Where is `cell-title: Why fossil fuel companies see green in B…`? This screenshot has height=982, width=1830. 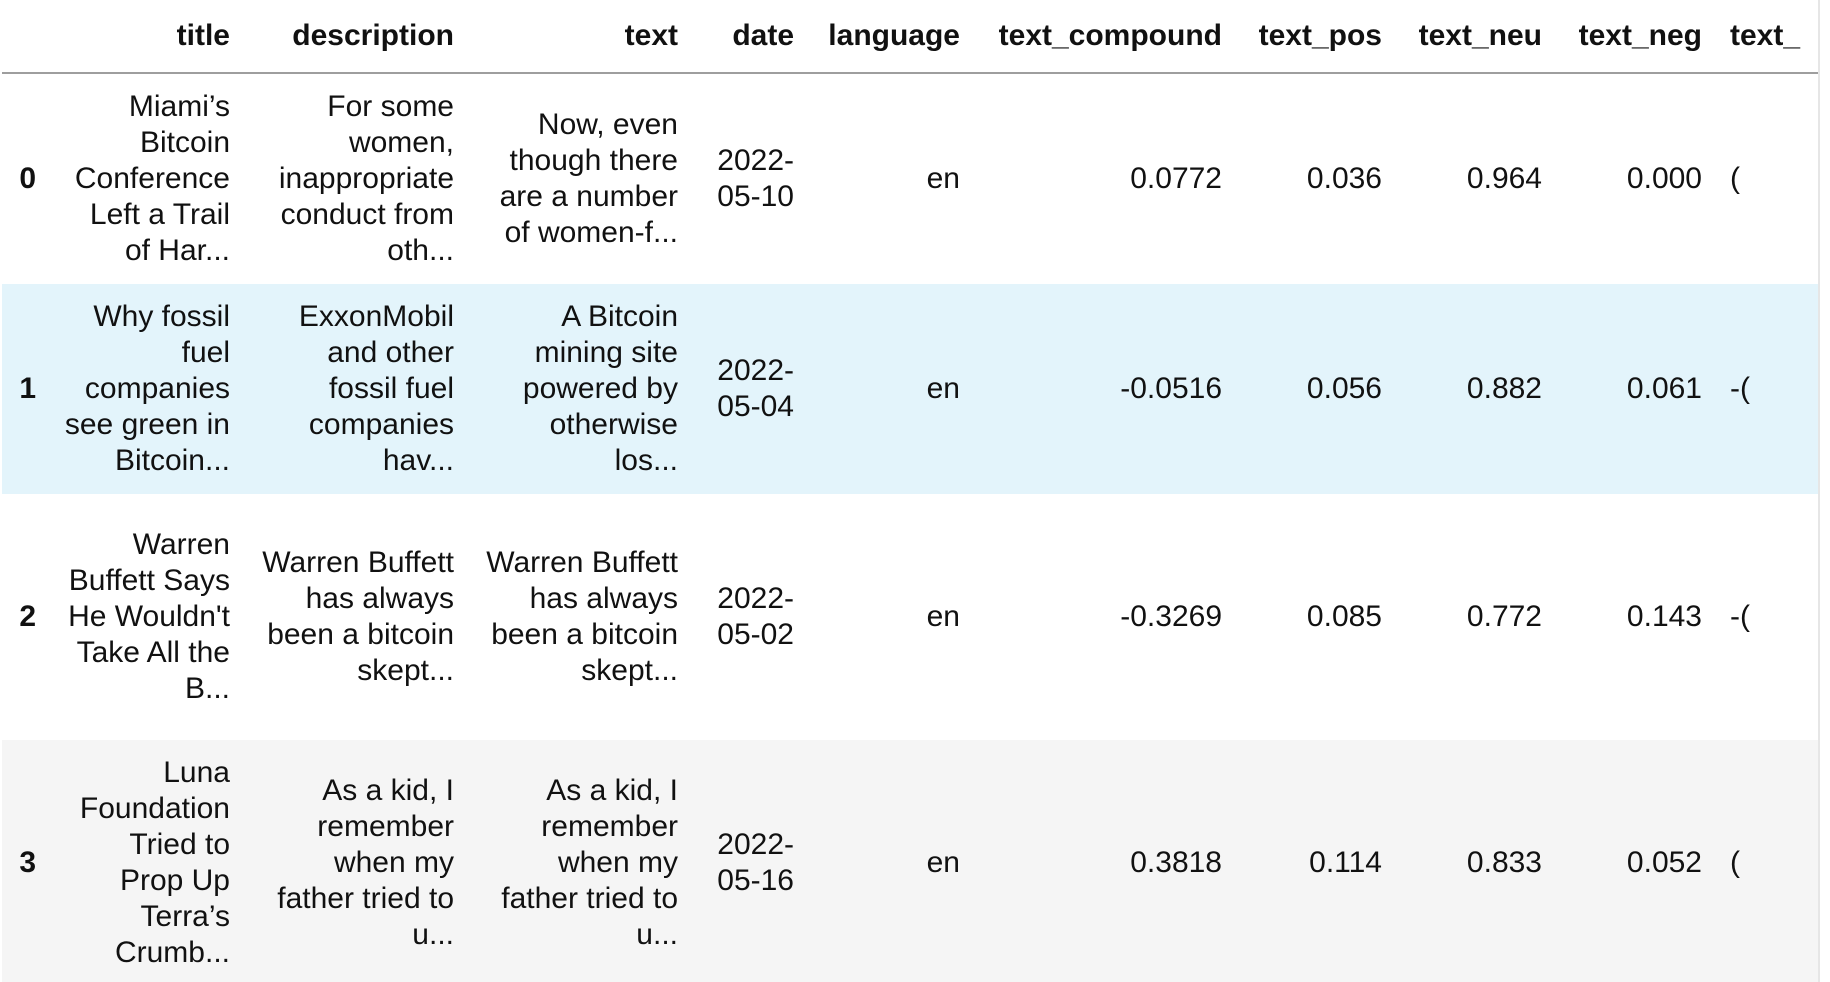 cell-title: Why fossil fuel companies see green in B… is located at coordinates (144, 389).